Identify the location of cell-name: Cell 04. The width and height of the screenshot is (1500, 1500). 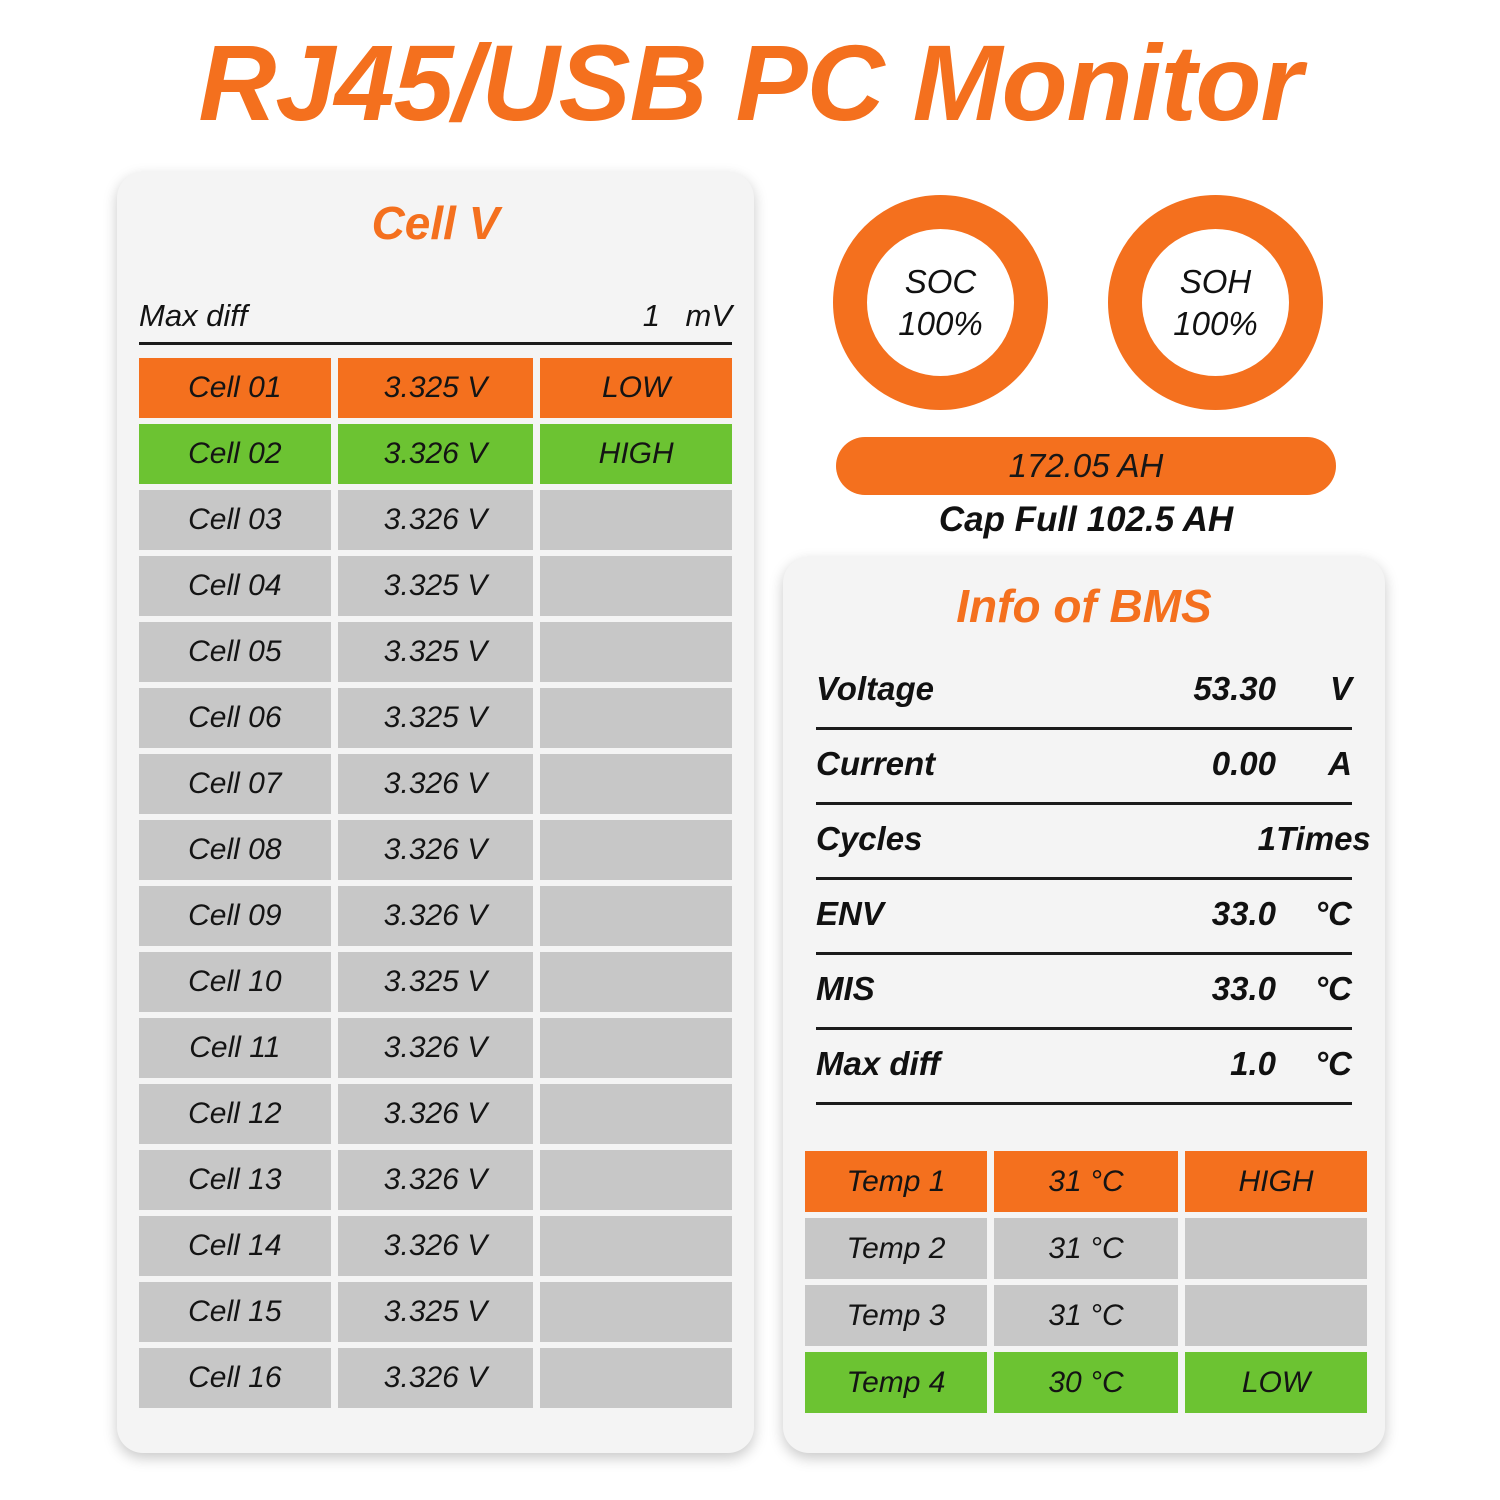
(235, 586).